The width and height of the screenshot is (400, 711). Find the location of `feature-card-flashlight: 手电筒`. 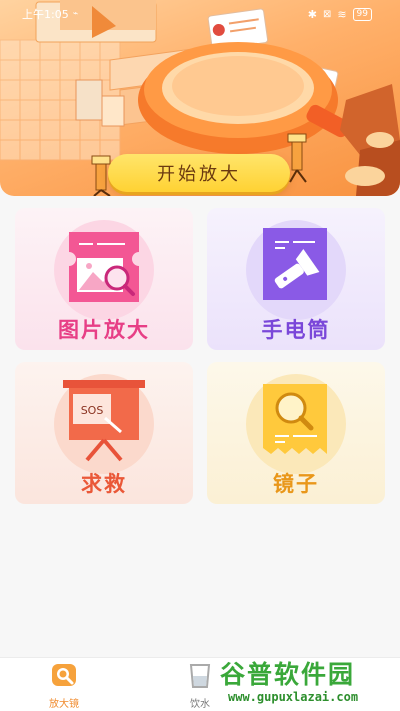

feature-card-flashlight: 手电筒 is located at coordinates (296, 279).